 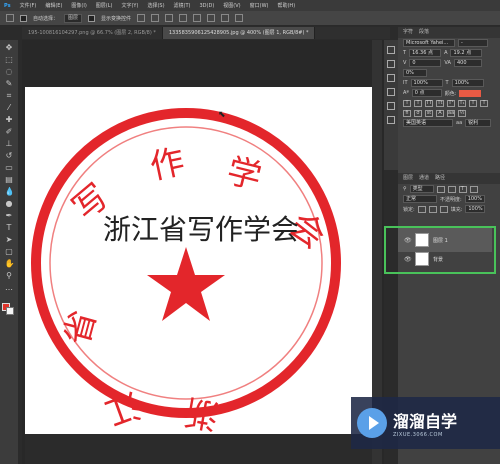 What do you see at coordinates (470, 93) in the screenshot?
I see `text-color-swatch` at bounding box center [470, 93].